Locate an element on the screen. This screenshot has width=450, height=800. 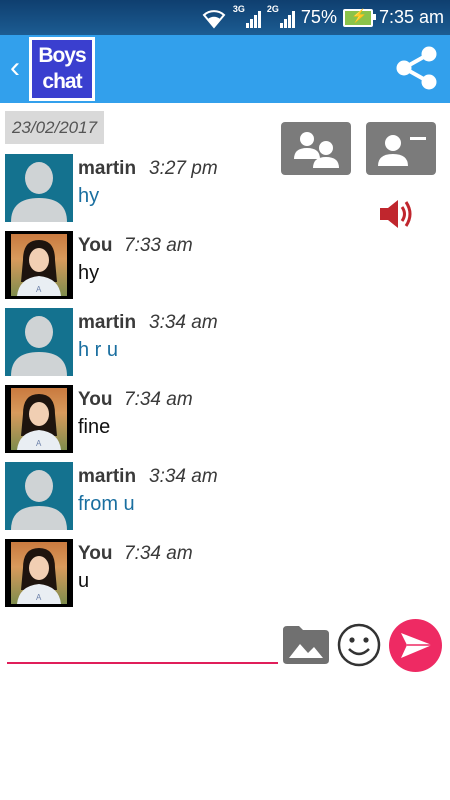
share-icon is located at coordinates (417, 68).